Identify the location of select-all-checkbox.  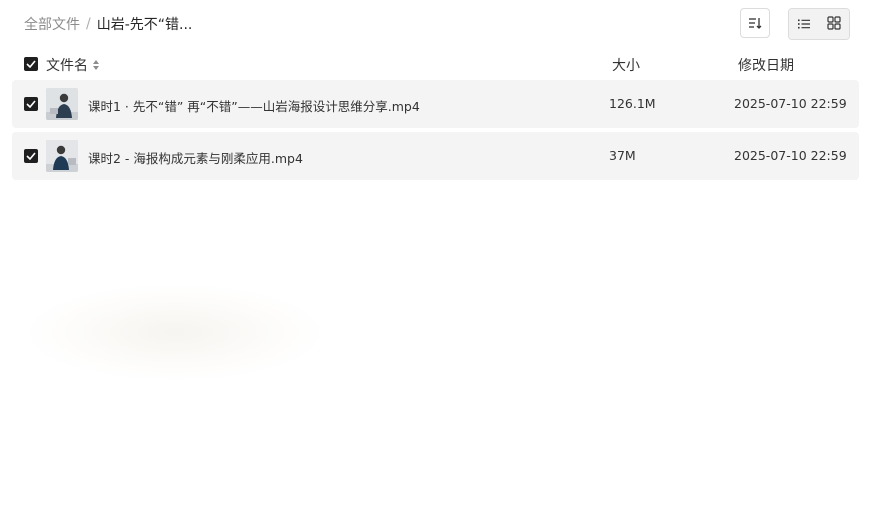
(31, 64).